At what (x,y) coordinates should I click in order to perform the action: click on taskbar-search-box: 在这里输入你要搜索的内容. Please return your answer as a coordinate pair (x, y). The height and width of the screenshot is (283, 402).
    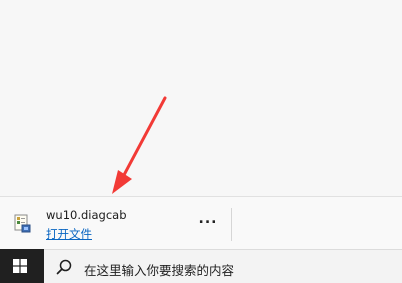
    Looking at the image, I should click on (223, 266).